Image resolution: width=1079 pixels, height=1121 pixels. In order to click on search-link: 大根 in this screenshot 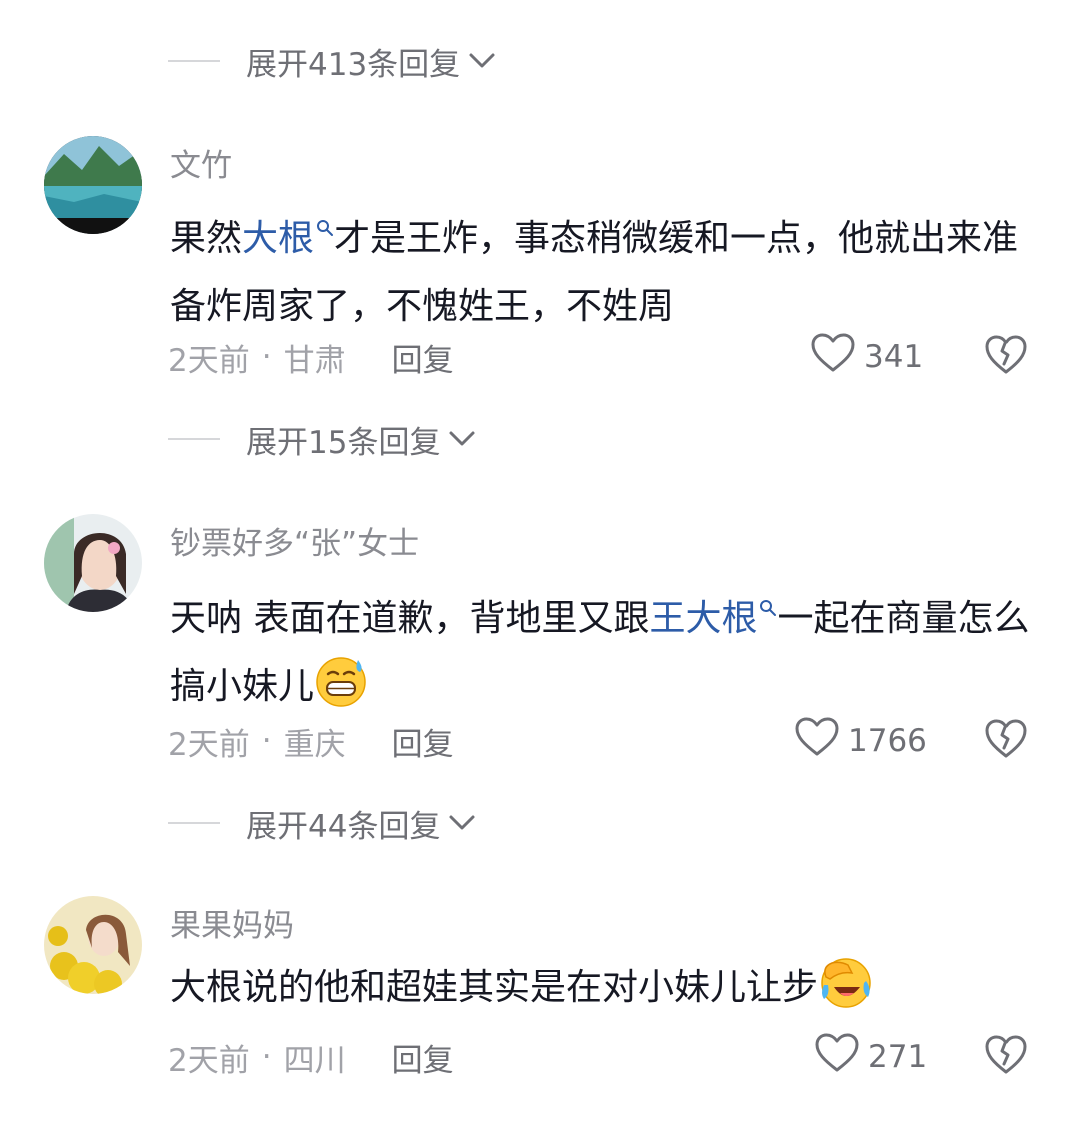, I will do `click(288, 238)`.